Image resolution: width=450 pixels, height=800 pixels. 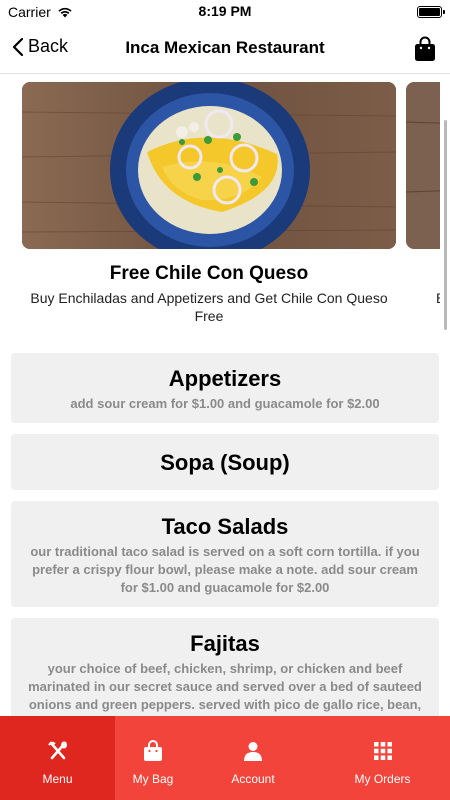 I want to click on status-bar: Carrier 8:19 PM, so click(x=225, y=12).